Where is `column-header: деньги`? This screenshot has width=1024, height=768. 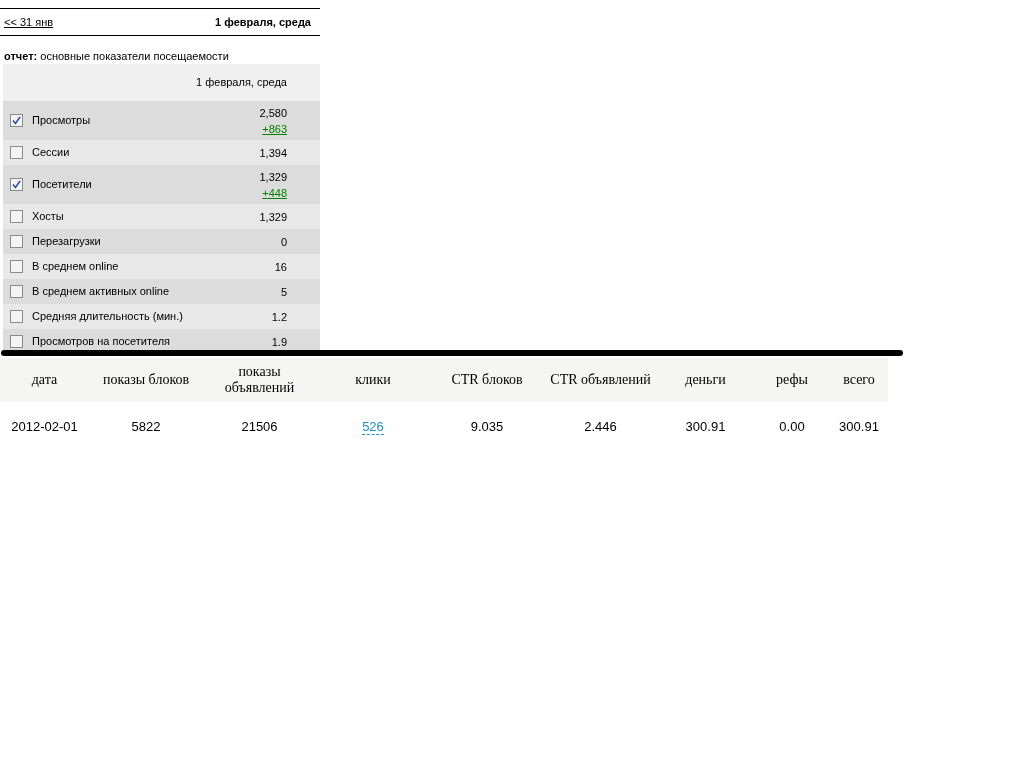 column-header: деньги is located at coordinates (705, 379).